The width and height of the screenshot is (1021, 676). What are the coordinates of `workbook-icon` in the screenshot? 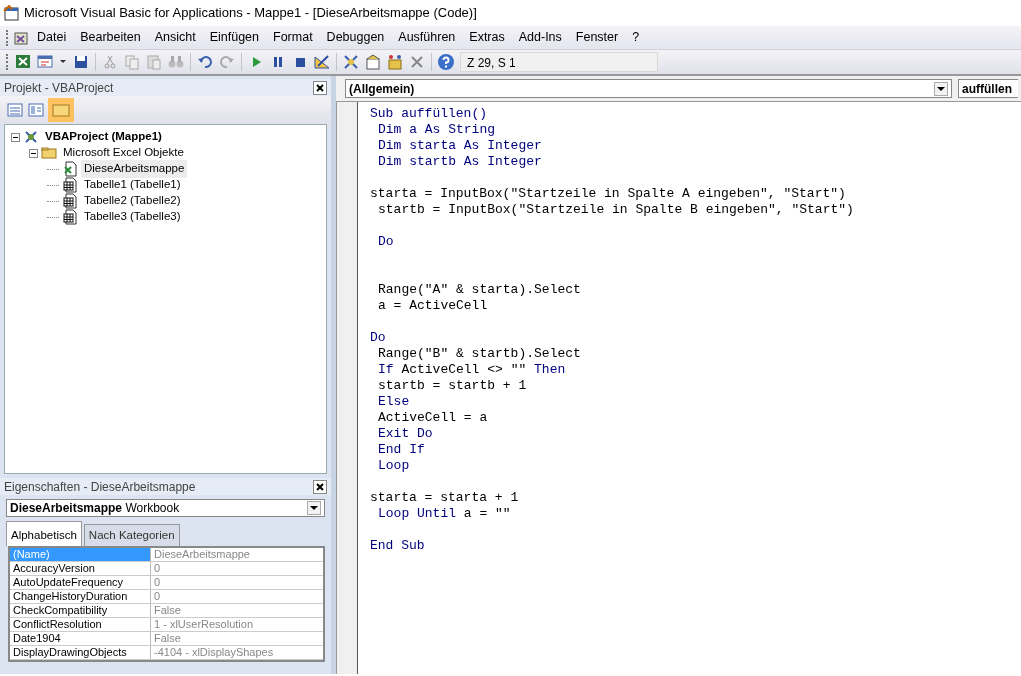 It's located at (70, 169).